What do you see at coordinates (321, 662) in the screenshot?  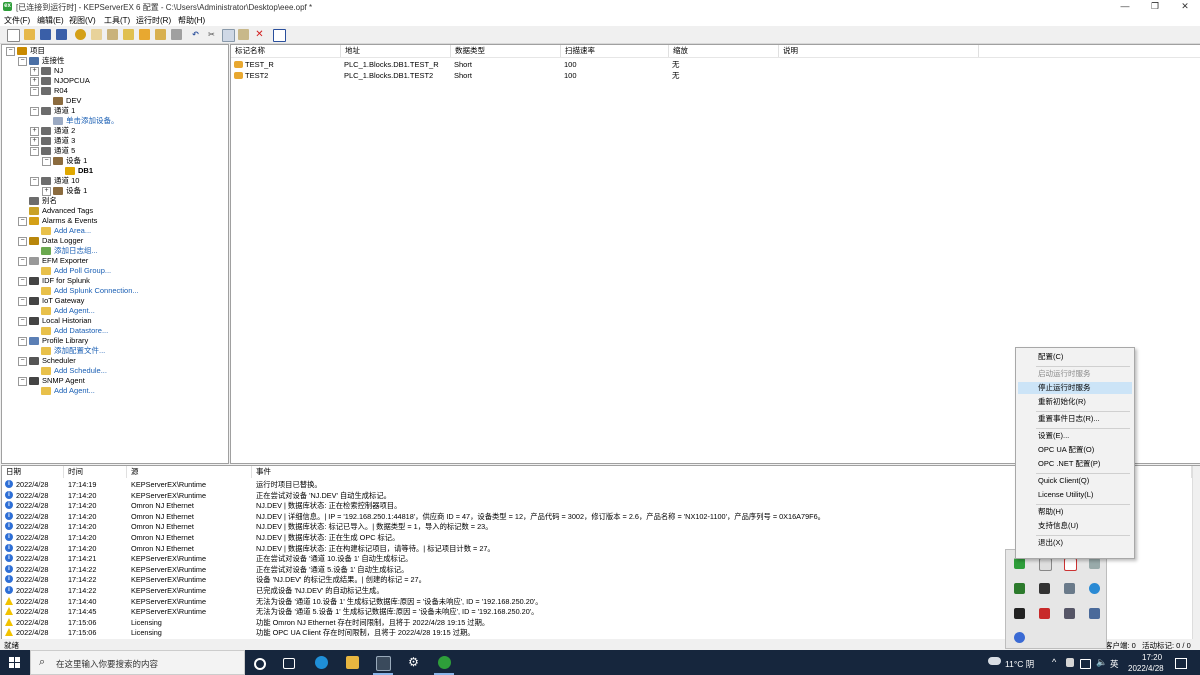 I see `edge-icon` at bounding box center [321, 662].